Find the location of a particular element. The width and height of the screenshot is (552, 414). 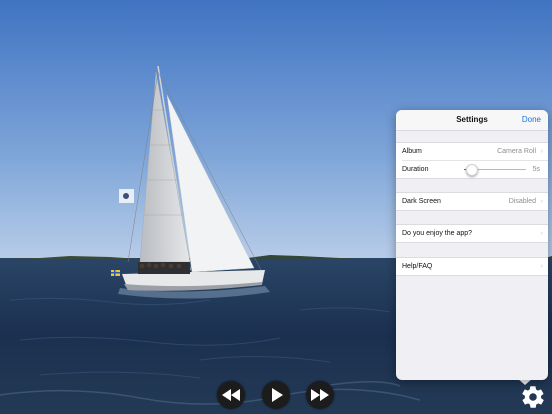

album-label: Album is located at coordinates (412, 151).